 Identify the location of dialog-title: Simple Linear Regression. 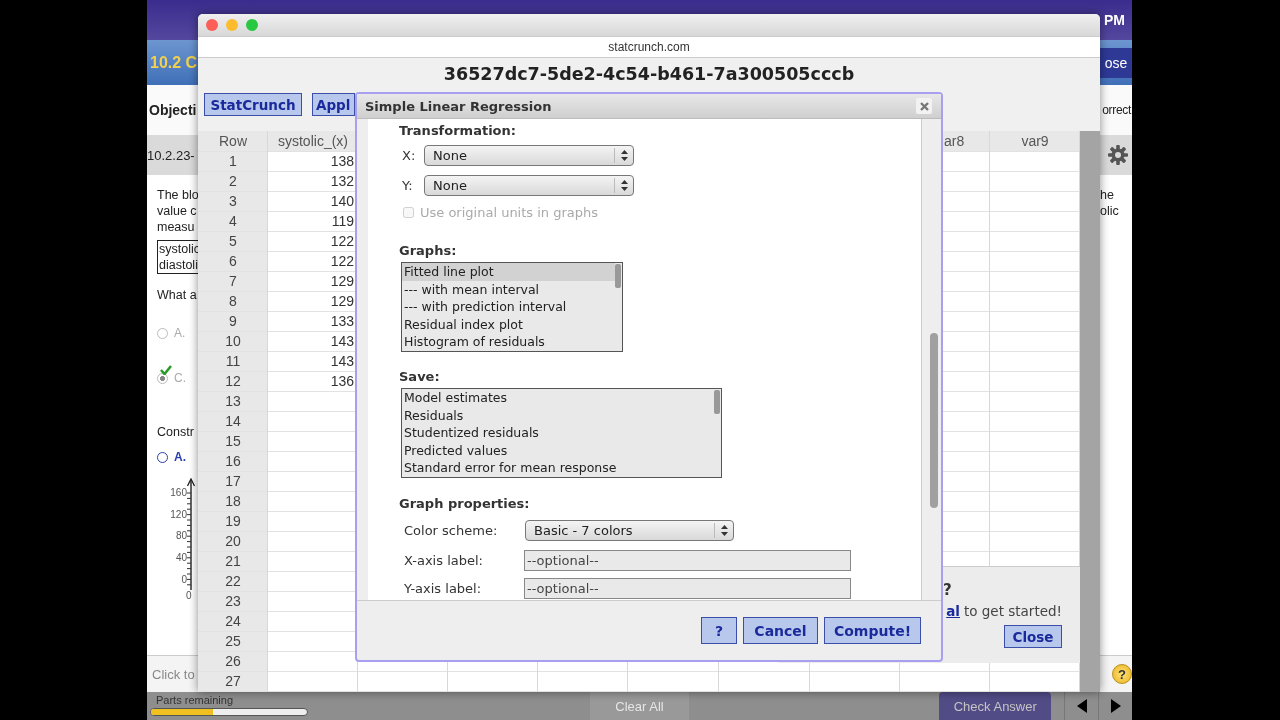
(458, 106).